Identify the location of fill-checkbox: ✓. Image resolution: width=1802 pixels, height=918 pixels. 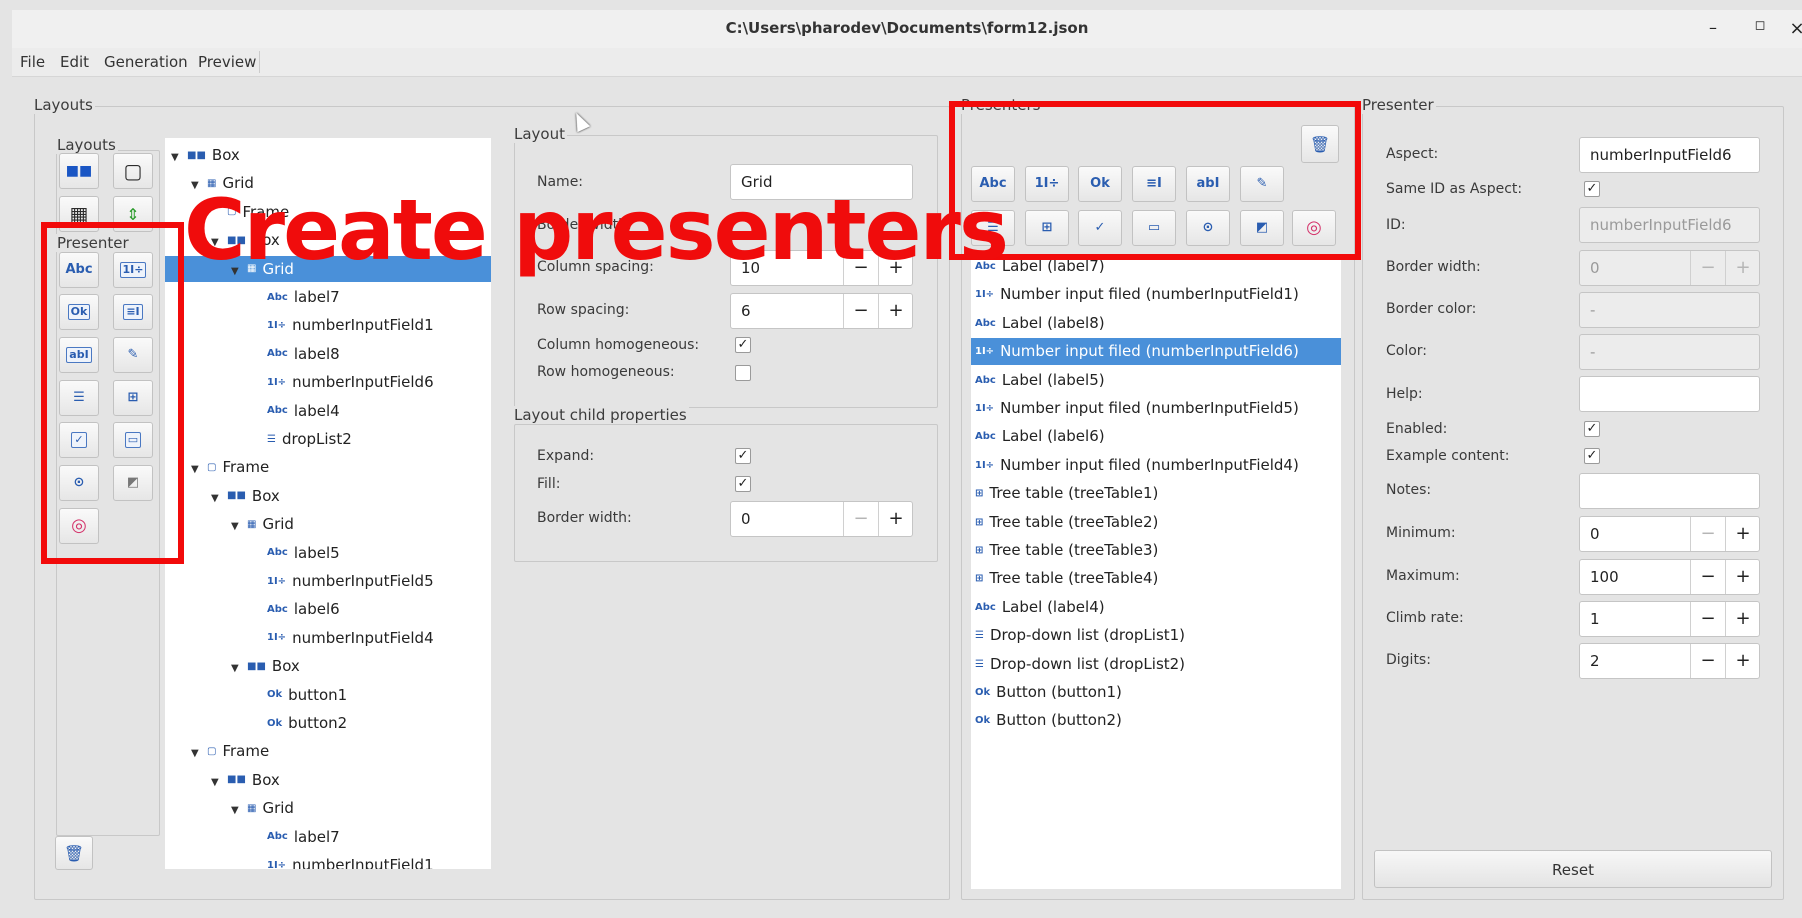
(743, 484).